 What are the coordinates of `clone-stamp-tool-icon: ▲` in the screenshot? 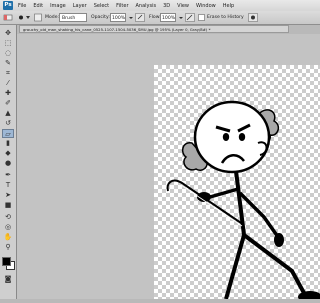 It's located at (8, 113).